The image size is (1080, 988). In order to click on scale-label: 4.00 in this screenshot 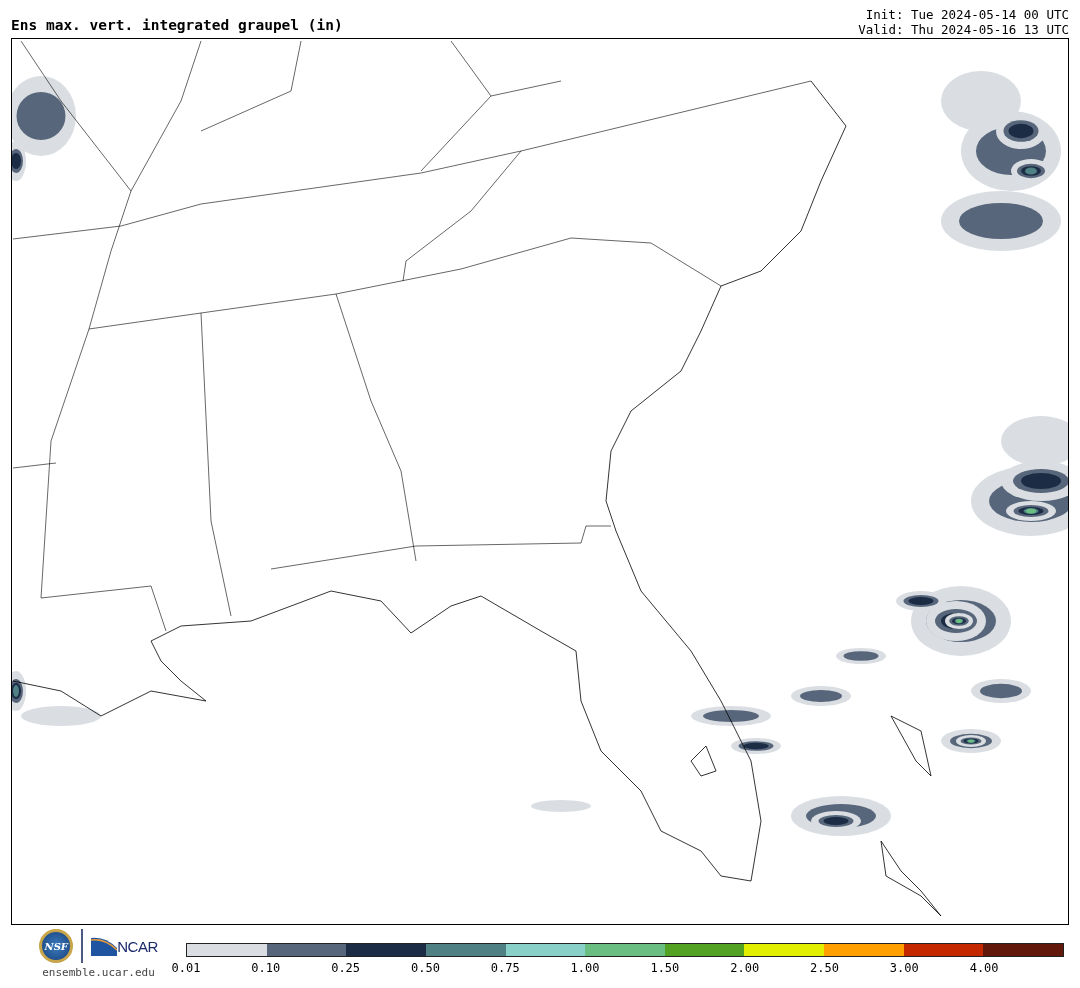, I will do `click(984, 968)`.